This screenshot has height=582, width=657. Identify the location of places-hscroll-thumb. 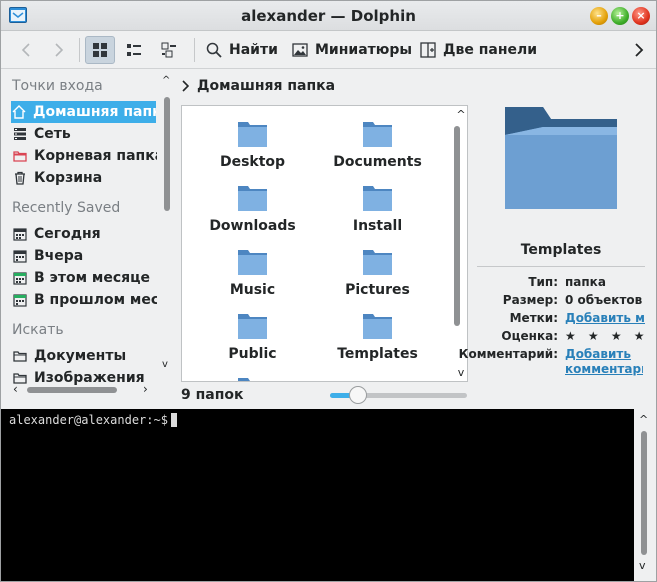
(72, 390).